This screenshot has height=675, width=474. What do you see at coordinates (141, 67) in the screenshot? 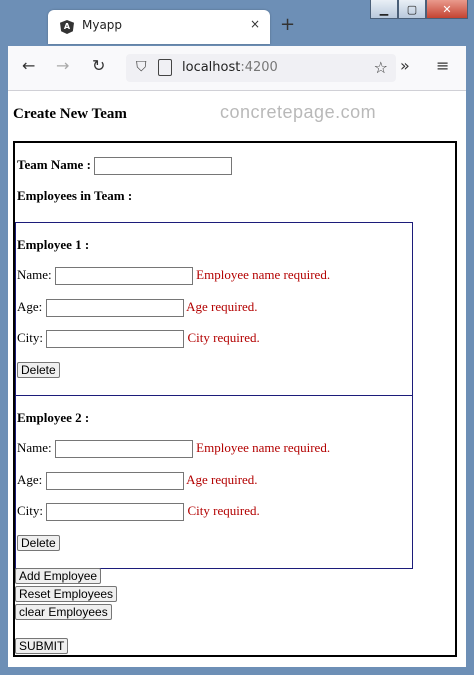
I see `shield-icon: ⛉` at bounding box center [141, 67].